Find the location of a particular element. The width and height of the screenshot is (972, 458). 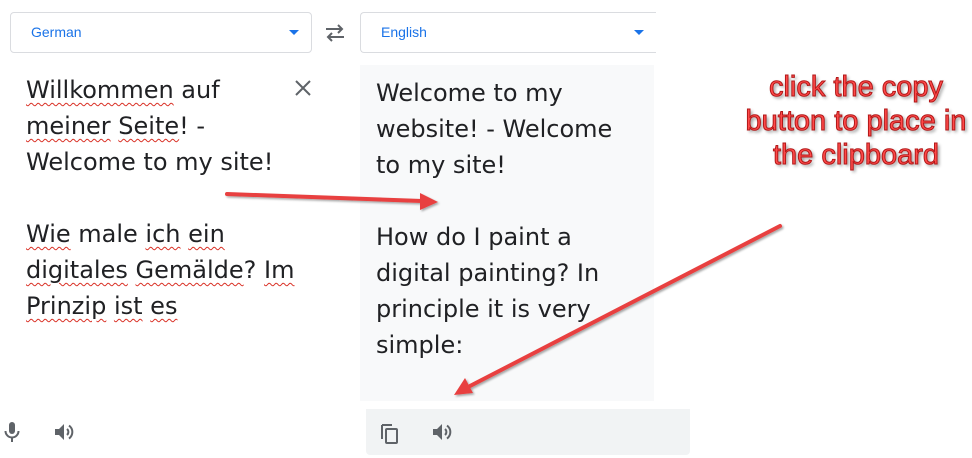

translation-listen-button is located at coordinates (442, 432).